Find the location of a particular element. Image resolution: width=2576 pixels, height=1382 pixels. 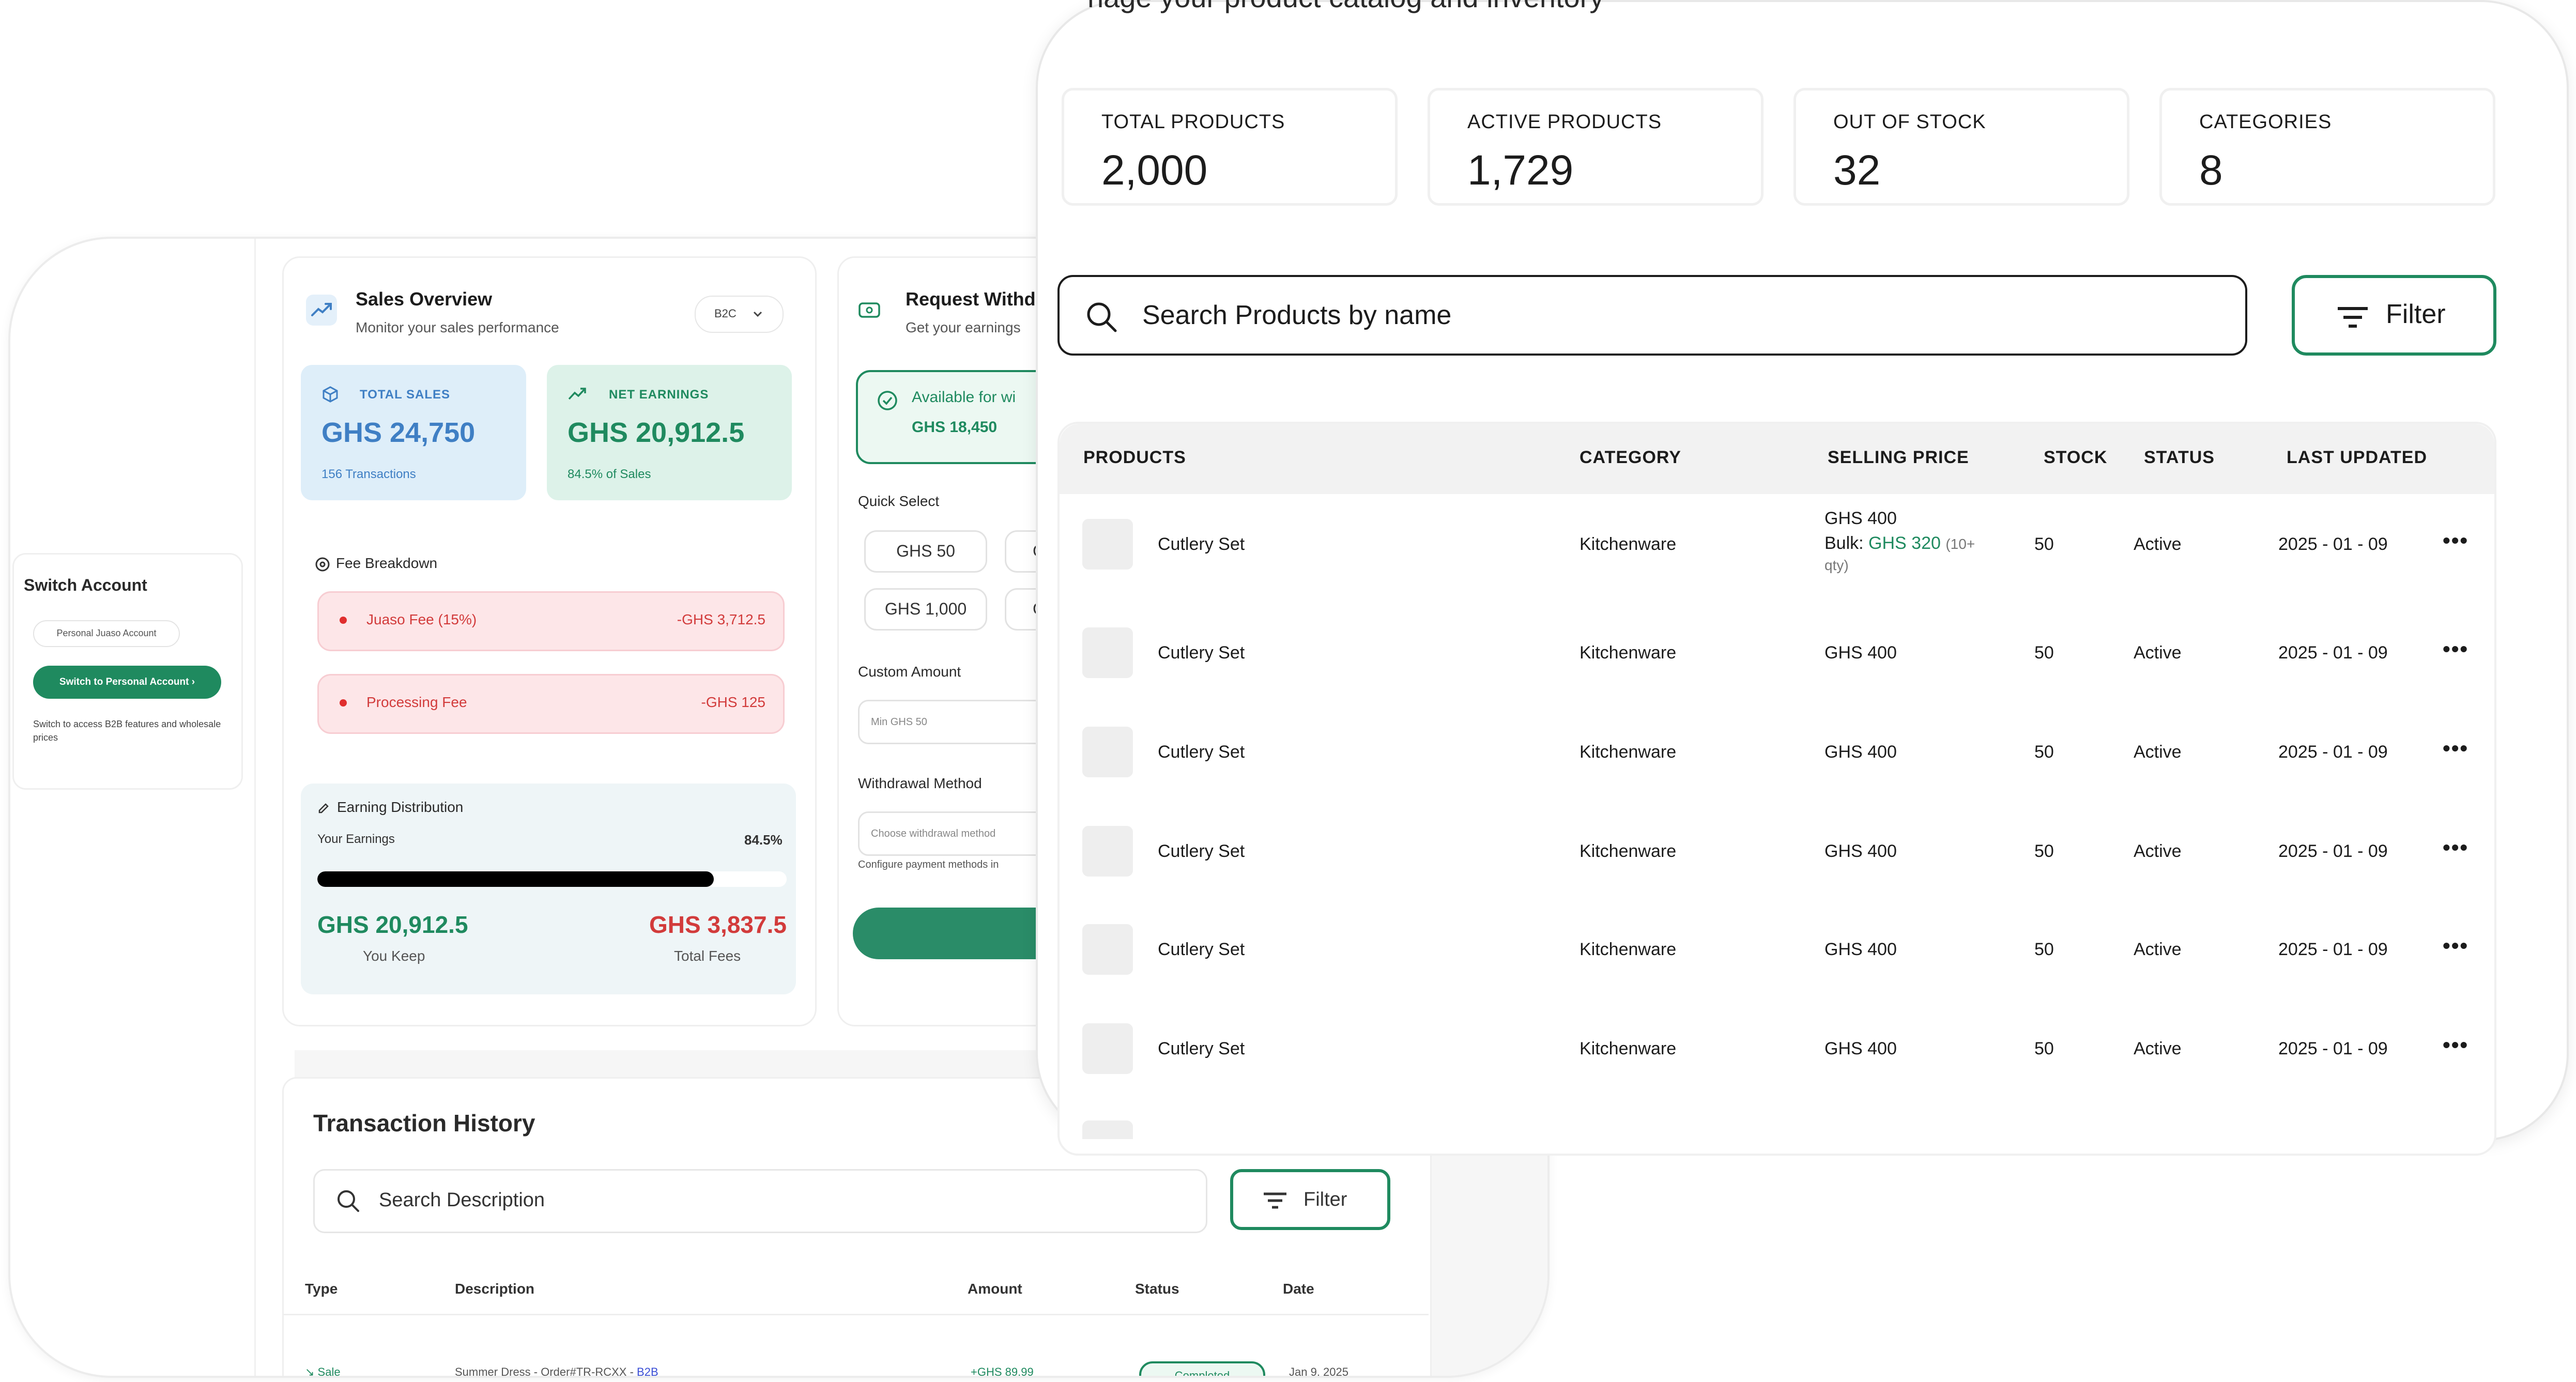

custom-amount-title: Custom Amount is located at coordinates (909, 672).